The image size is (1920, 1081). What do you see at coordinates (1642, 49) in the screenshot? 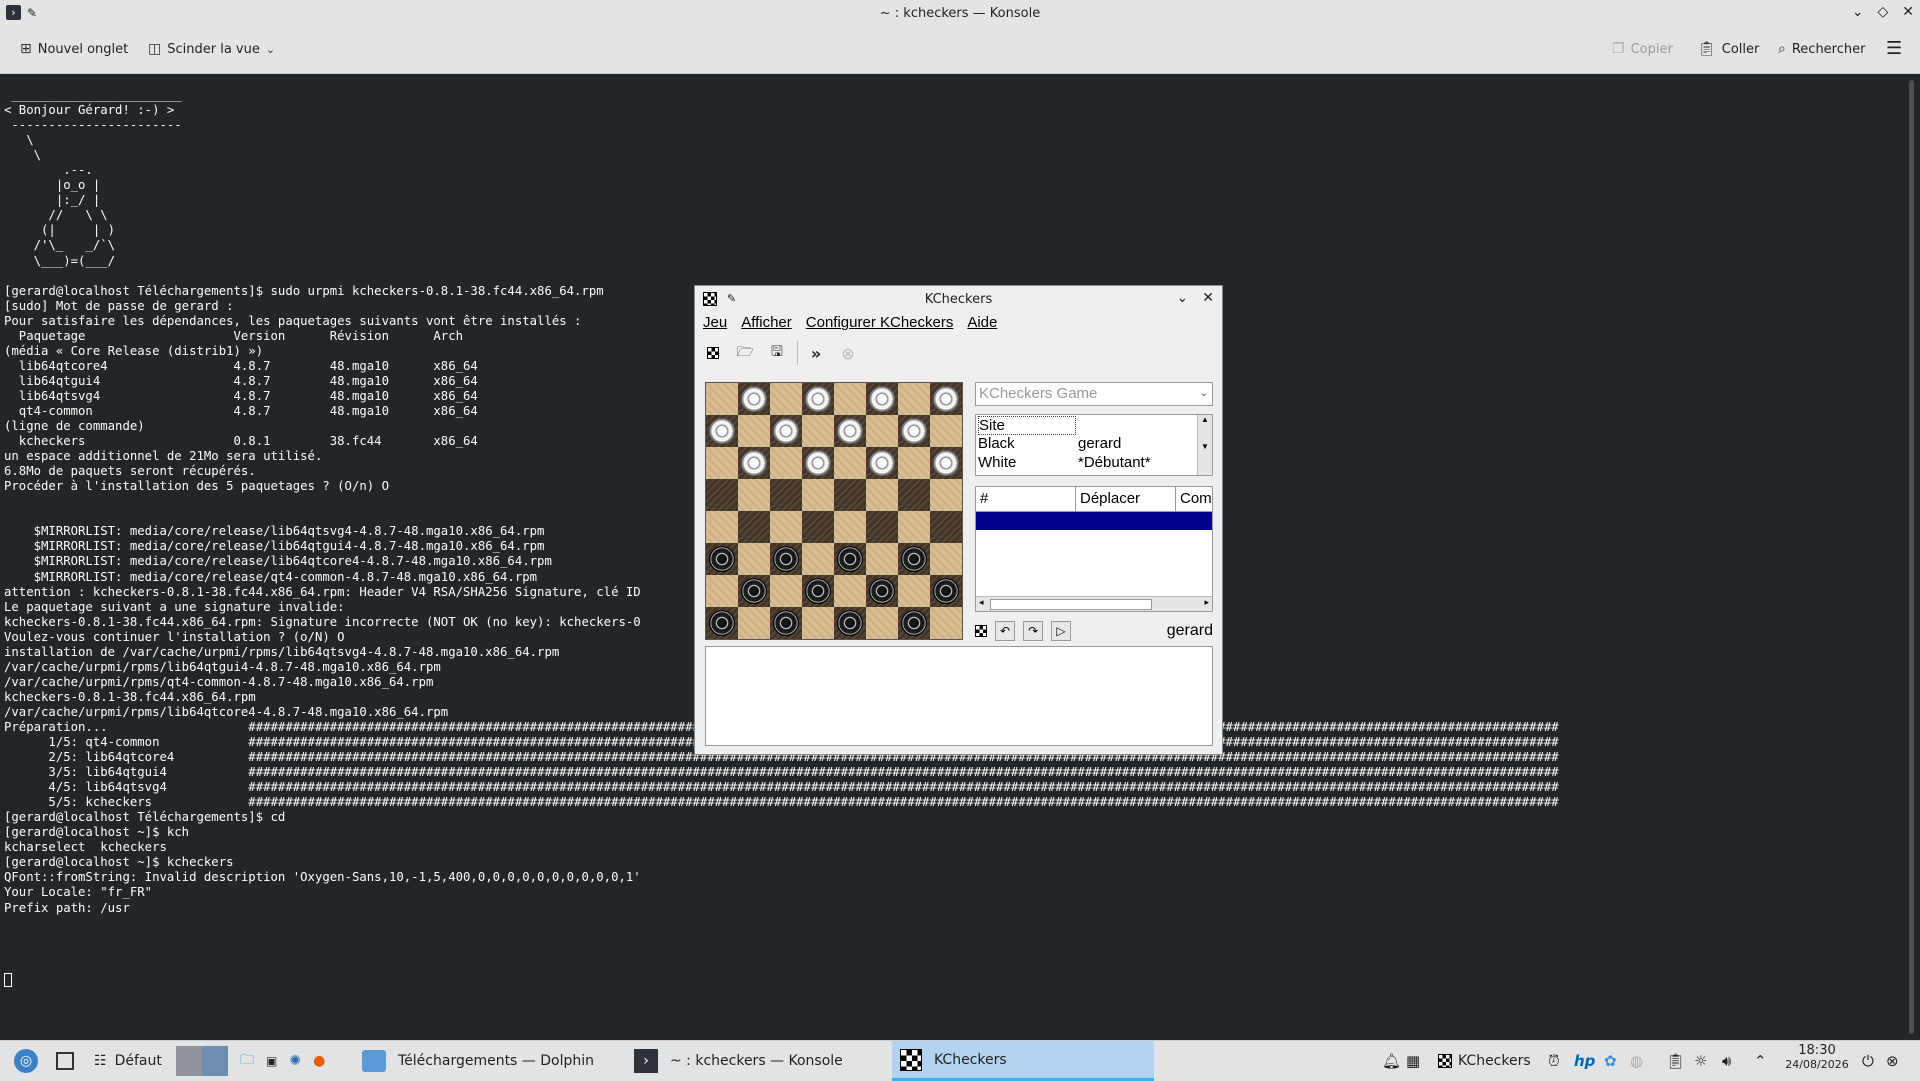
I see `copy-button: ❐ Copier` at bounding box center [1642, 49].